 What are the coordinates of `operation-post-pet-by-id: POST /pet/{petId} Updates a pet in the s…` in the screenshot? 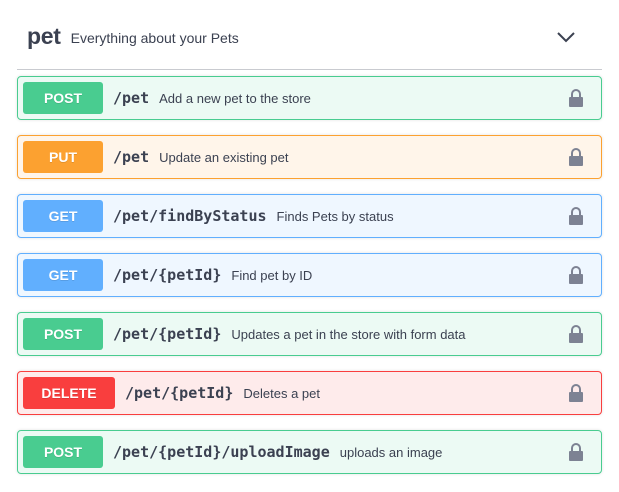 It's located at (309, 334).